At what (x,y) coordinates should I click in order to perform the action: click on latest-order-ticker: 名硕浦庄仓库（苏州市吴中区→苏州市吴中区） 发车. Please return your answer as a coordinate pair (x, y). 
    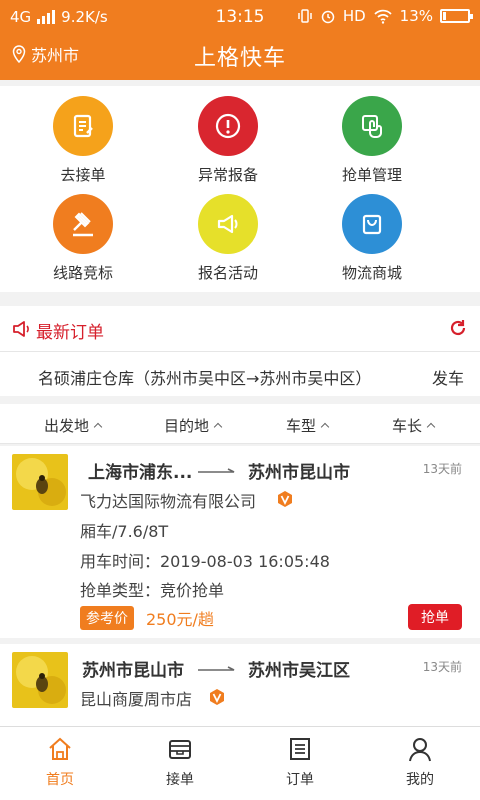
    Looking at the image, I should click on (240, 374).